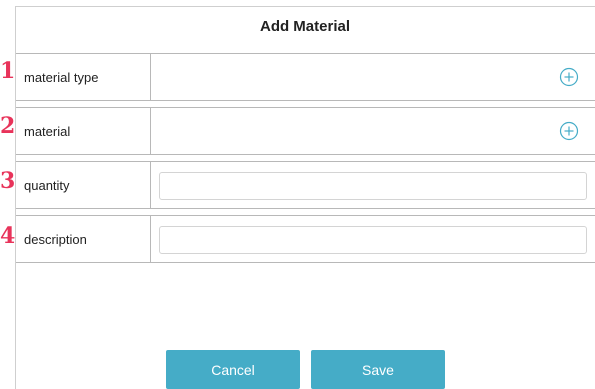  What do you see at coordinates (373, 240) in the screenshot?
I see `description-input` at bounding box center [373, 240].